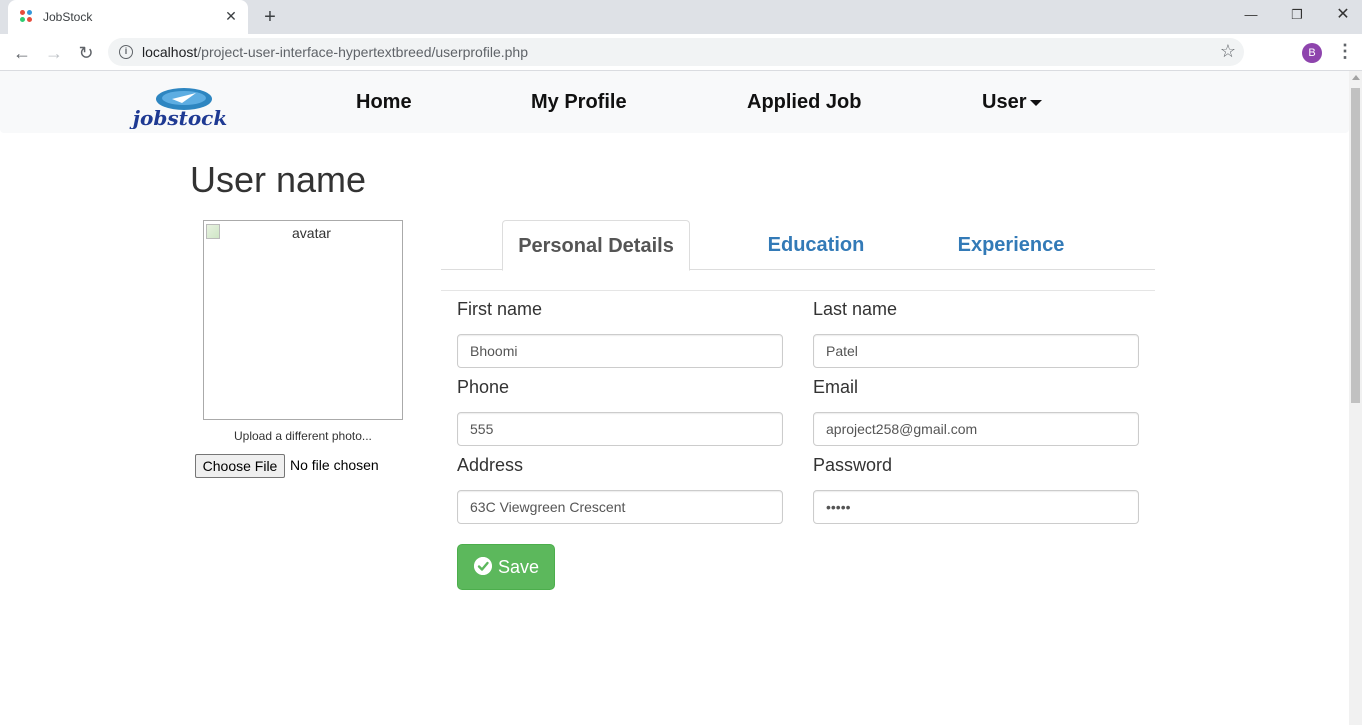 This screenshot has height=725, width=1362. I want to click on save-button: Save, so click(506, 567).